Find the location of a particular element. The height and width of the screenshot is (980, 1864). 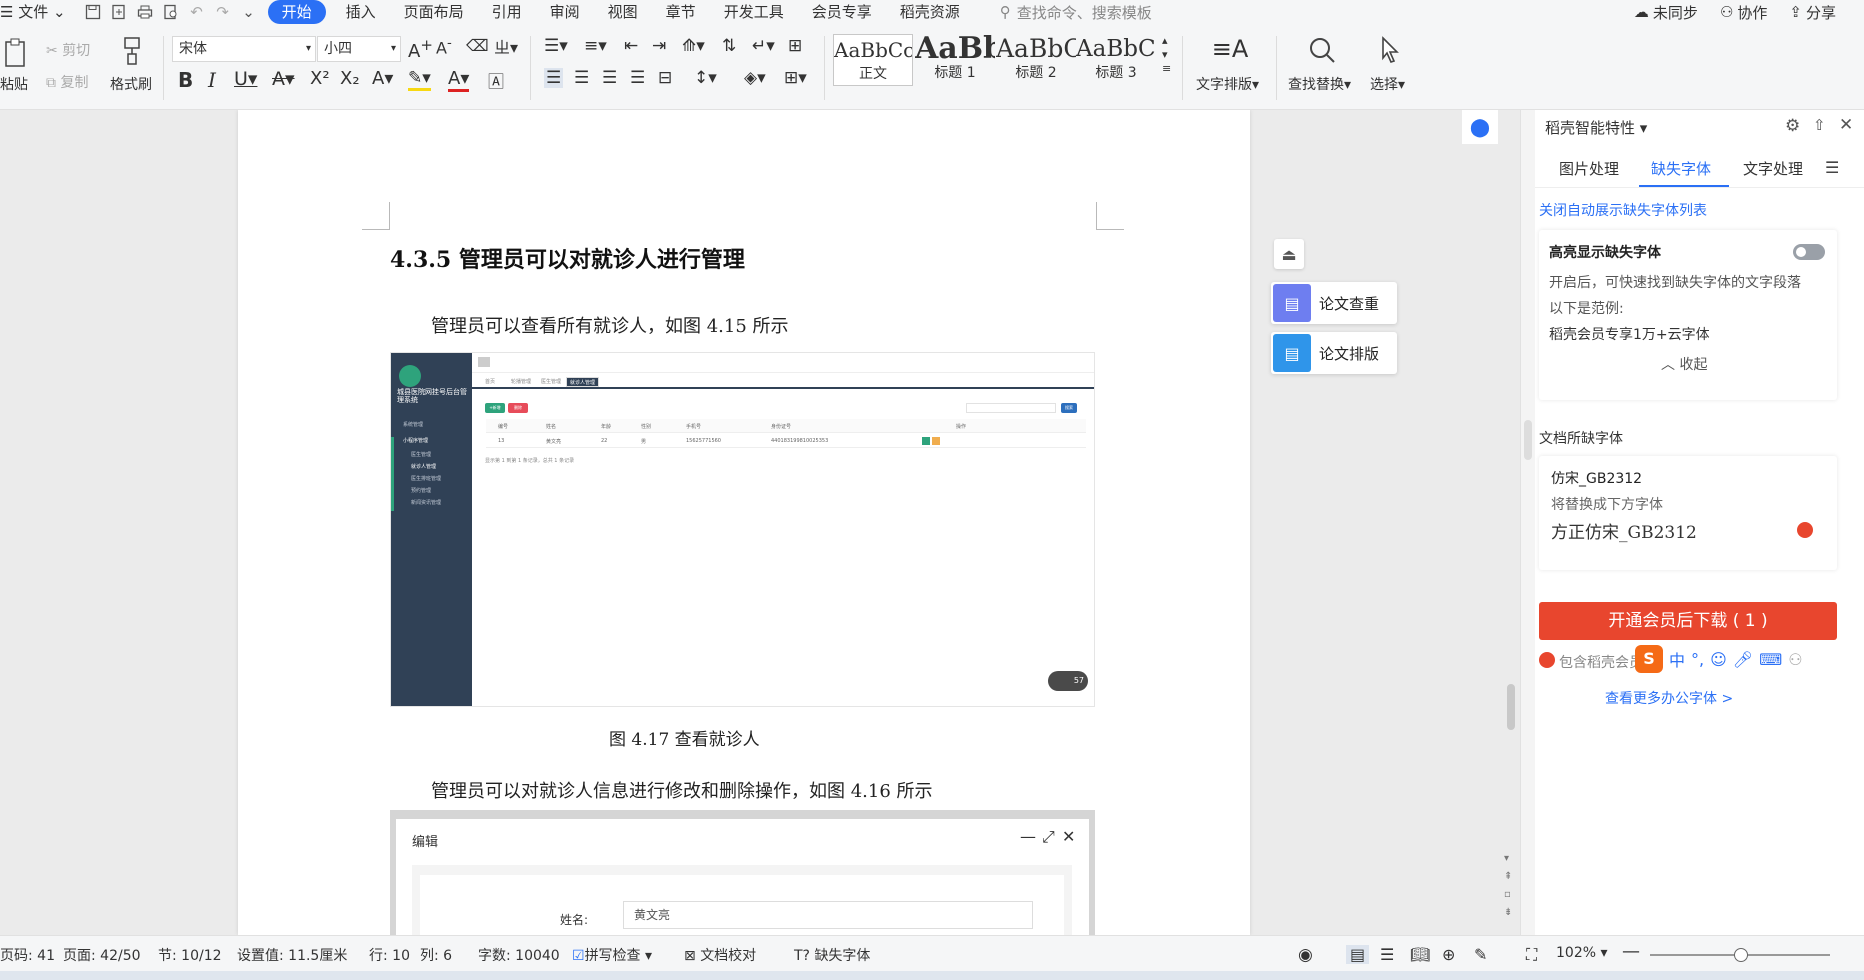

bold-icon: B is located at coordinates (185, 80).